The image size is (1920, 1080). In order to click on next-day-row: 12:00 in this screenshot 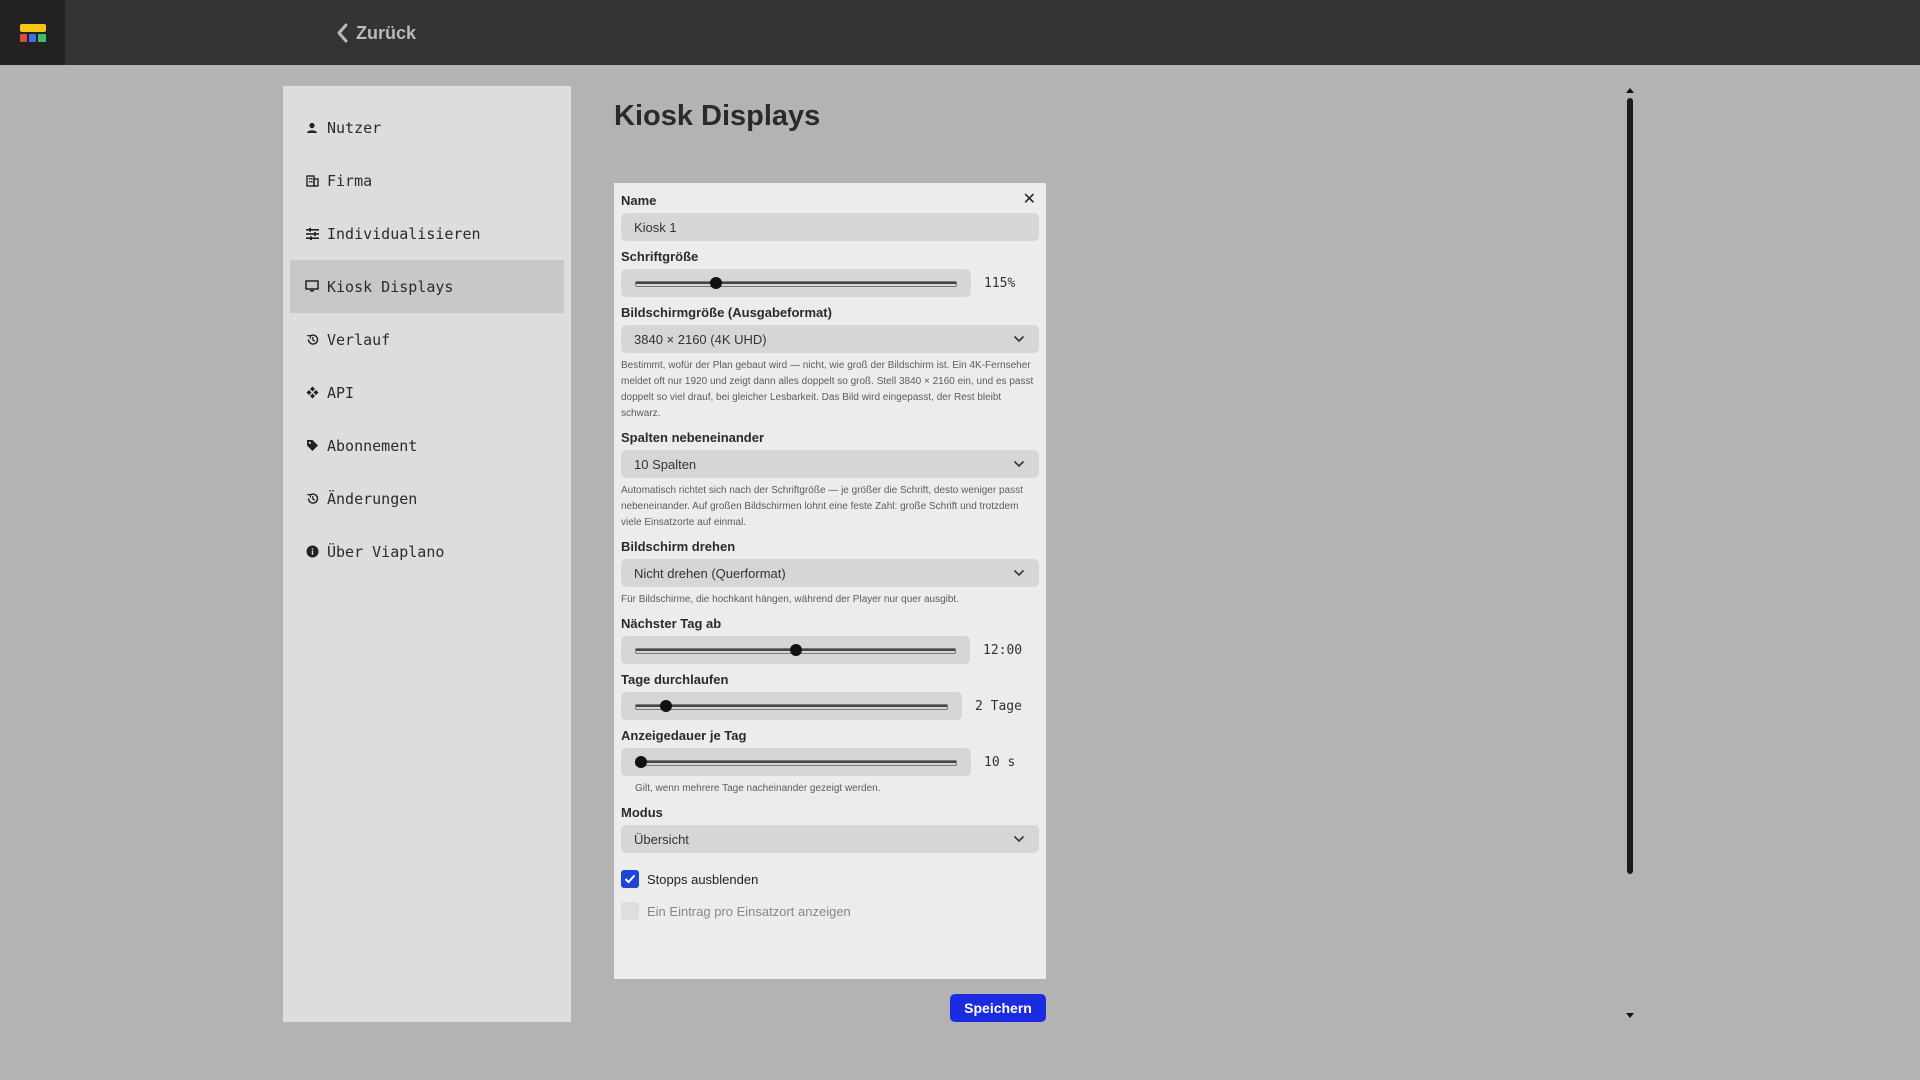, I will do `click(830, 650)`.